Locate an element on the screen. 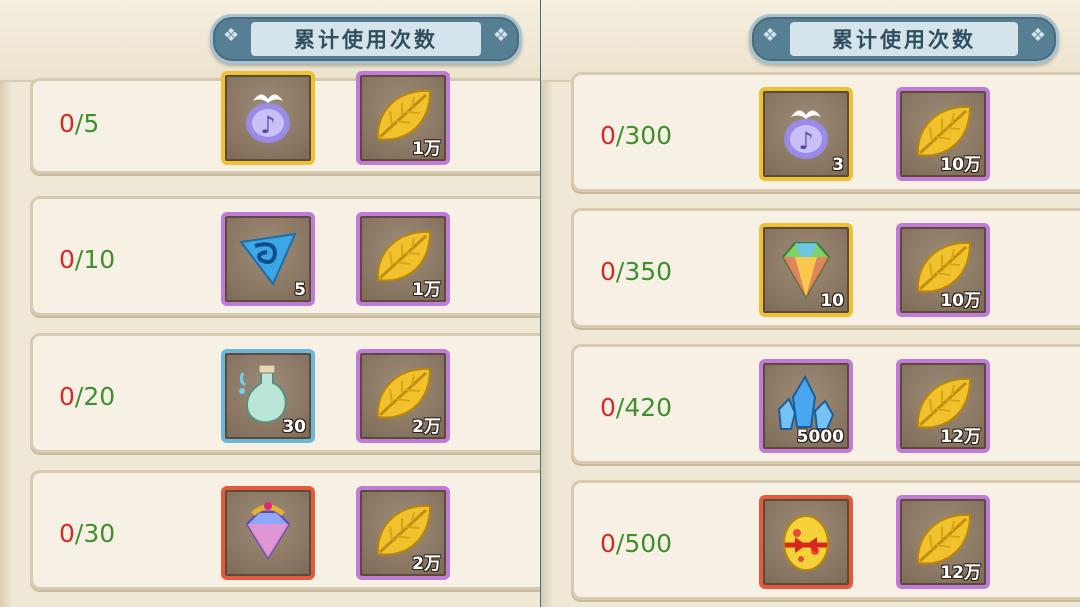  progress-text: 0/420 is located at coordinates (636, 407).